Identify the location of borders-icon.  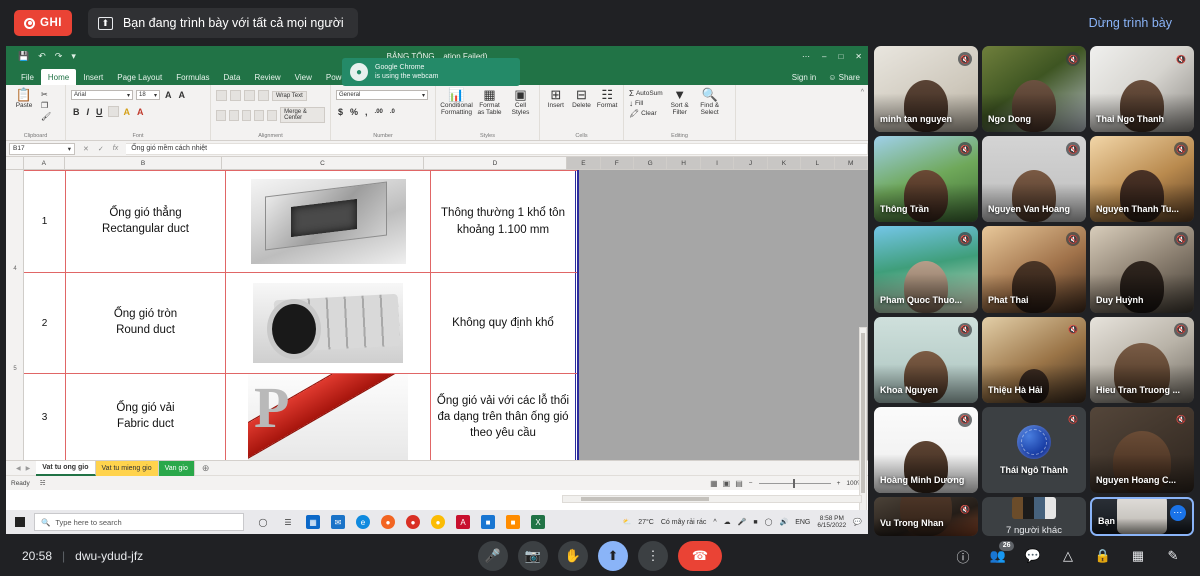
(113, 111).